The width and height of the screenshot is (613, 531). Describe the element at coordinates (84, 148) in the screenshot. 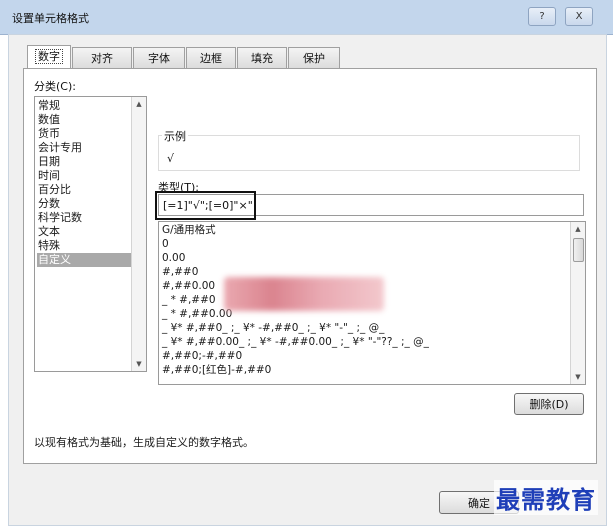

I see `list-item: 会计专用` at that location.